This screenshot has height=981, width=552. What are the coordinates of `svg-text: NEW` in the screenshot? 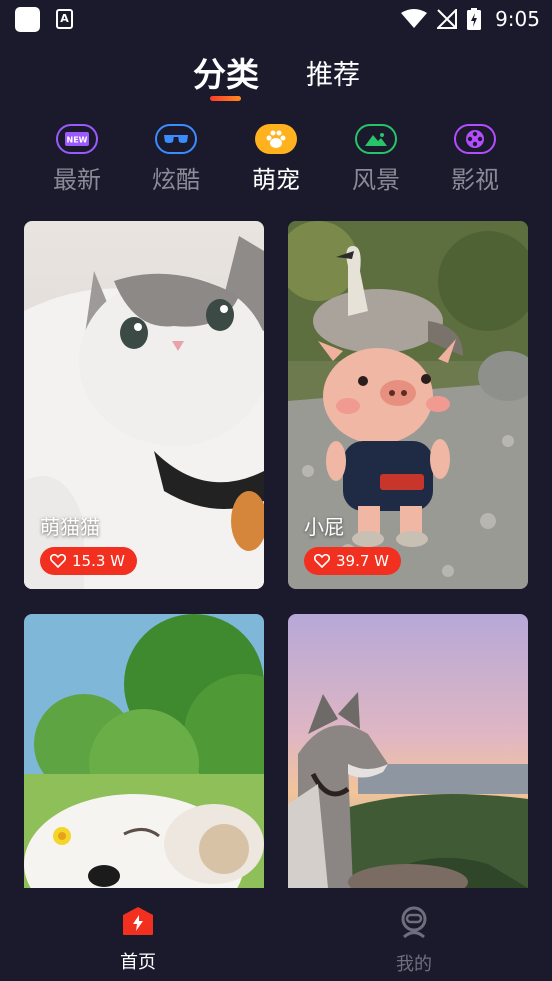 It's located at (77, 140).